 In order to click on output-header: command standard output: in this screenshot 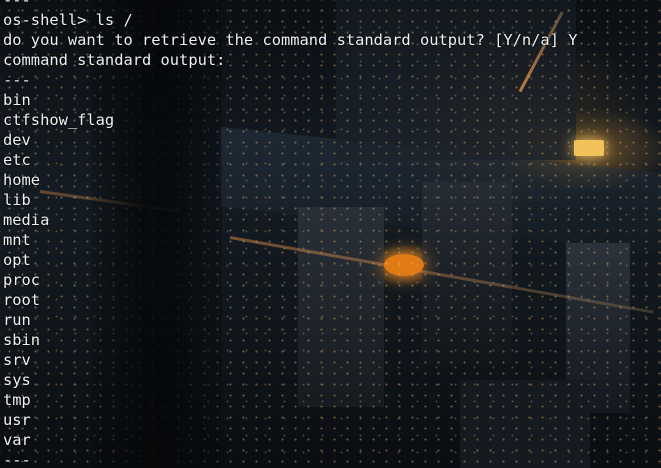, I will do `click(114, 60)`.